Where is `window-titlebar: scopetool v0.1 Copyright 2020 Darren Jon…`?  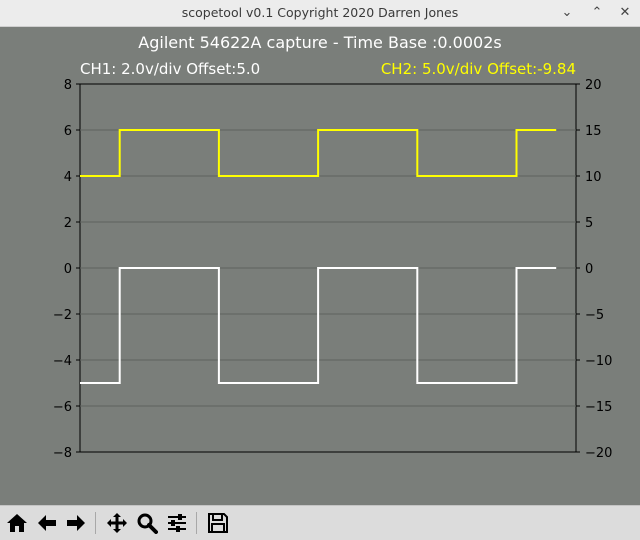
window-titlebar: scopetool v0.1 Copyright 2020 Darren Jon… is located at coordinates (320, 13).